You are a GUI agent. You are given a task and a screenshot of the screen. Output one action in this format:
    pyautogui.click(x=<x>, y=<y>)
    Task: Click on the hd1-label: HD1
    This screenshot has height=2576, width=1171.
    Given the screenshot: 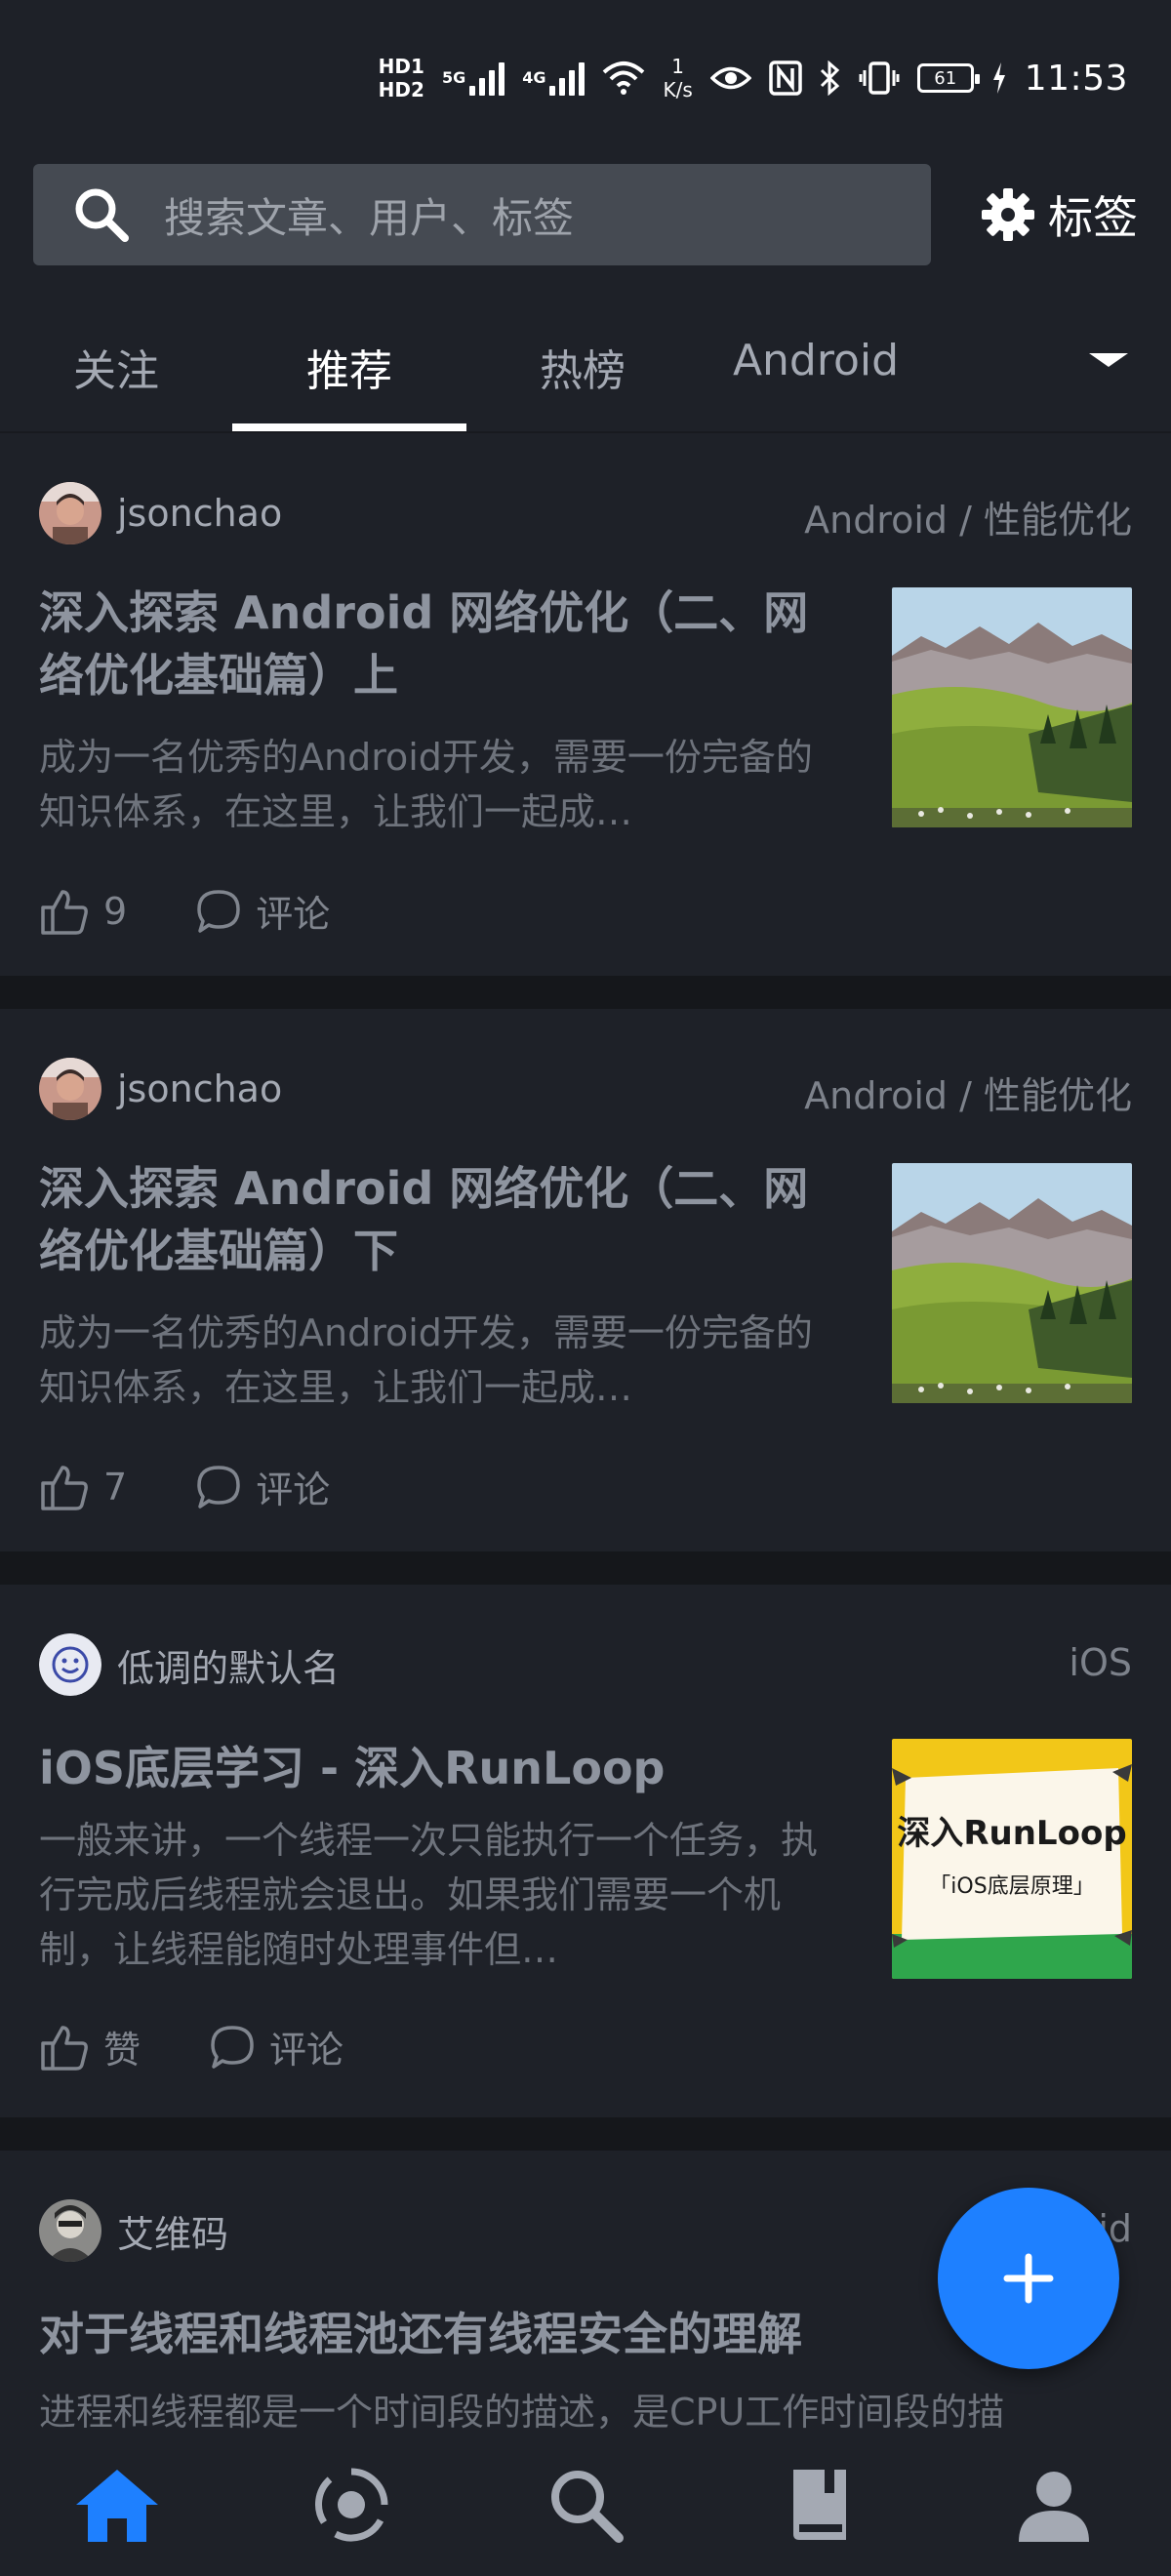 What is the action you would take?
    pyautogui.click(x=401, y=66)
    